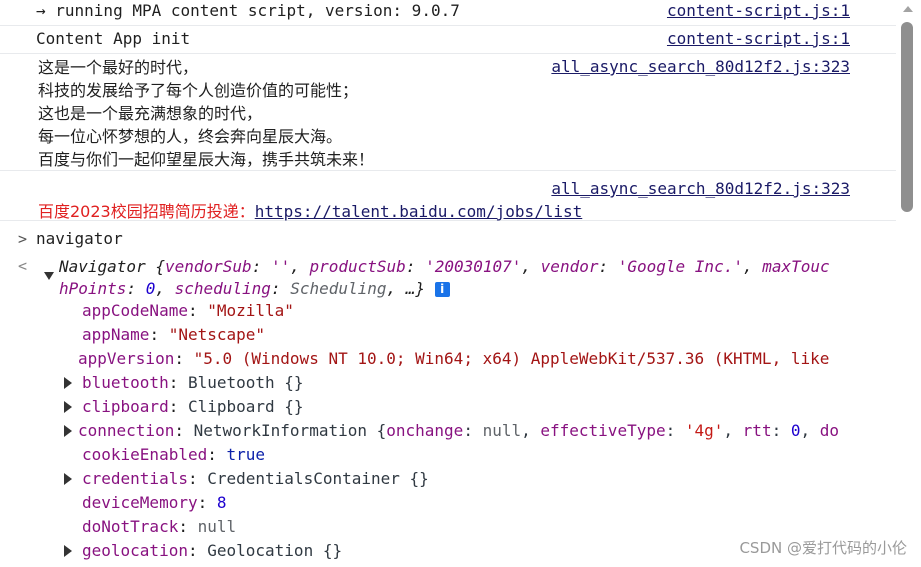 Image resolution: width=921 pixels, height=567 pixels. Describe the element at coordinates (193, 383) in the screenshot. I see `property-row: bluetooth: Bluetooth {}` at that location.